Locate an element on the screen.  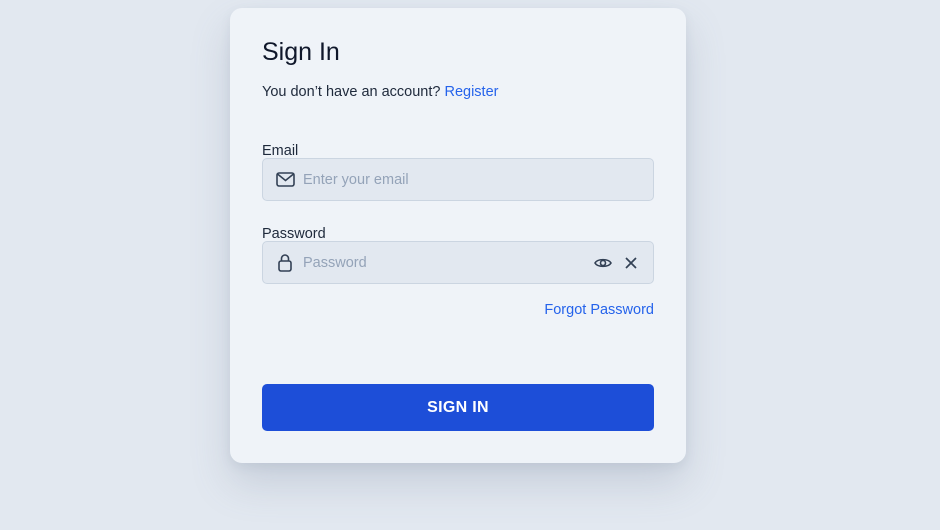
email-input is located at coordinates (478, 179).